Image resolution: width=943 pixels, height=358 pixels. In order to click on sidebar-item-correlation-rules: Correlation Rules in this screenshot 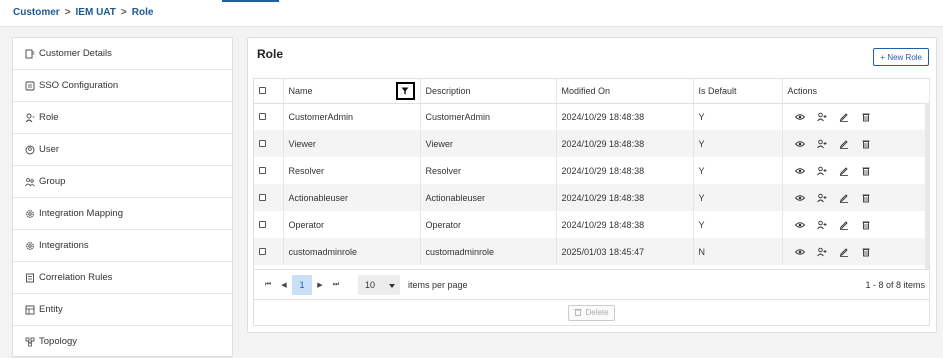, I will do `click(122, 278)`.